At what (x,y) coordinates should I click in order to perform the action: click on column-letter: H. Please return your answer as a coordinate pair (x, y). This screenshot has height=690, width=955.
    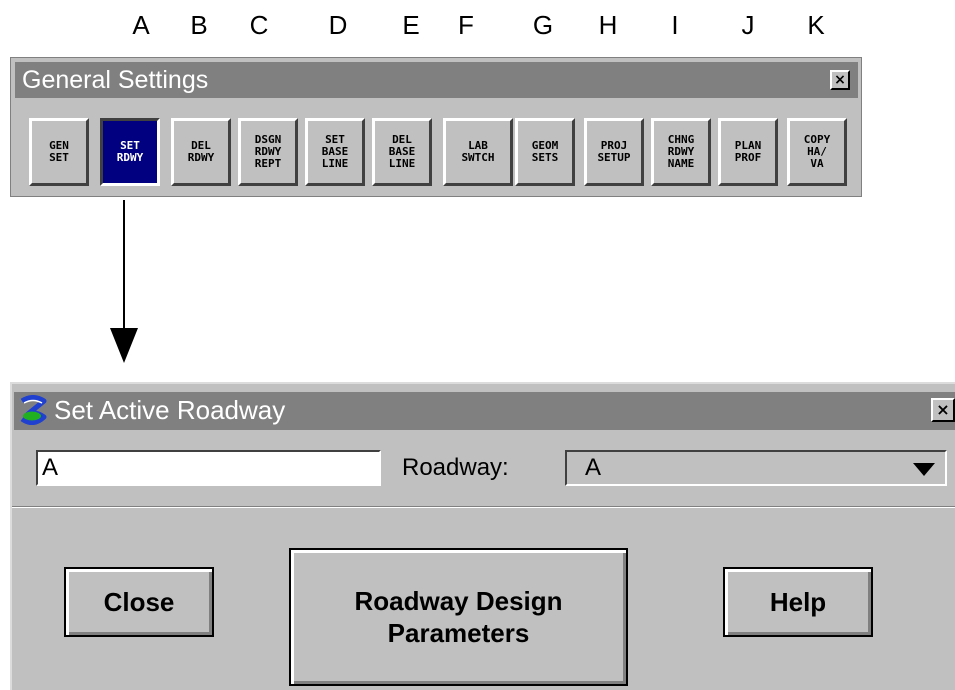
    Looking at the image, I should click on (608, 25).